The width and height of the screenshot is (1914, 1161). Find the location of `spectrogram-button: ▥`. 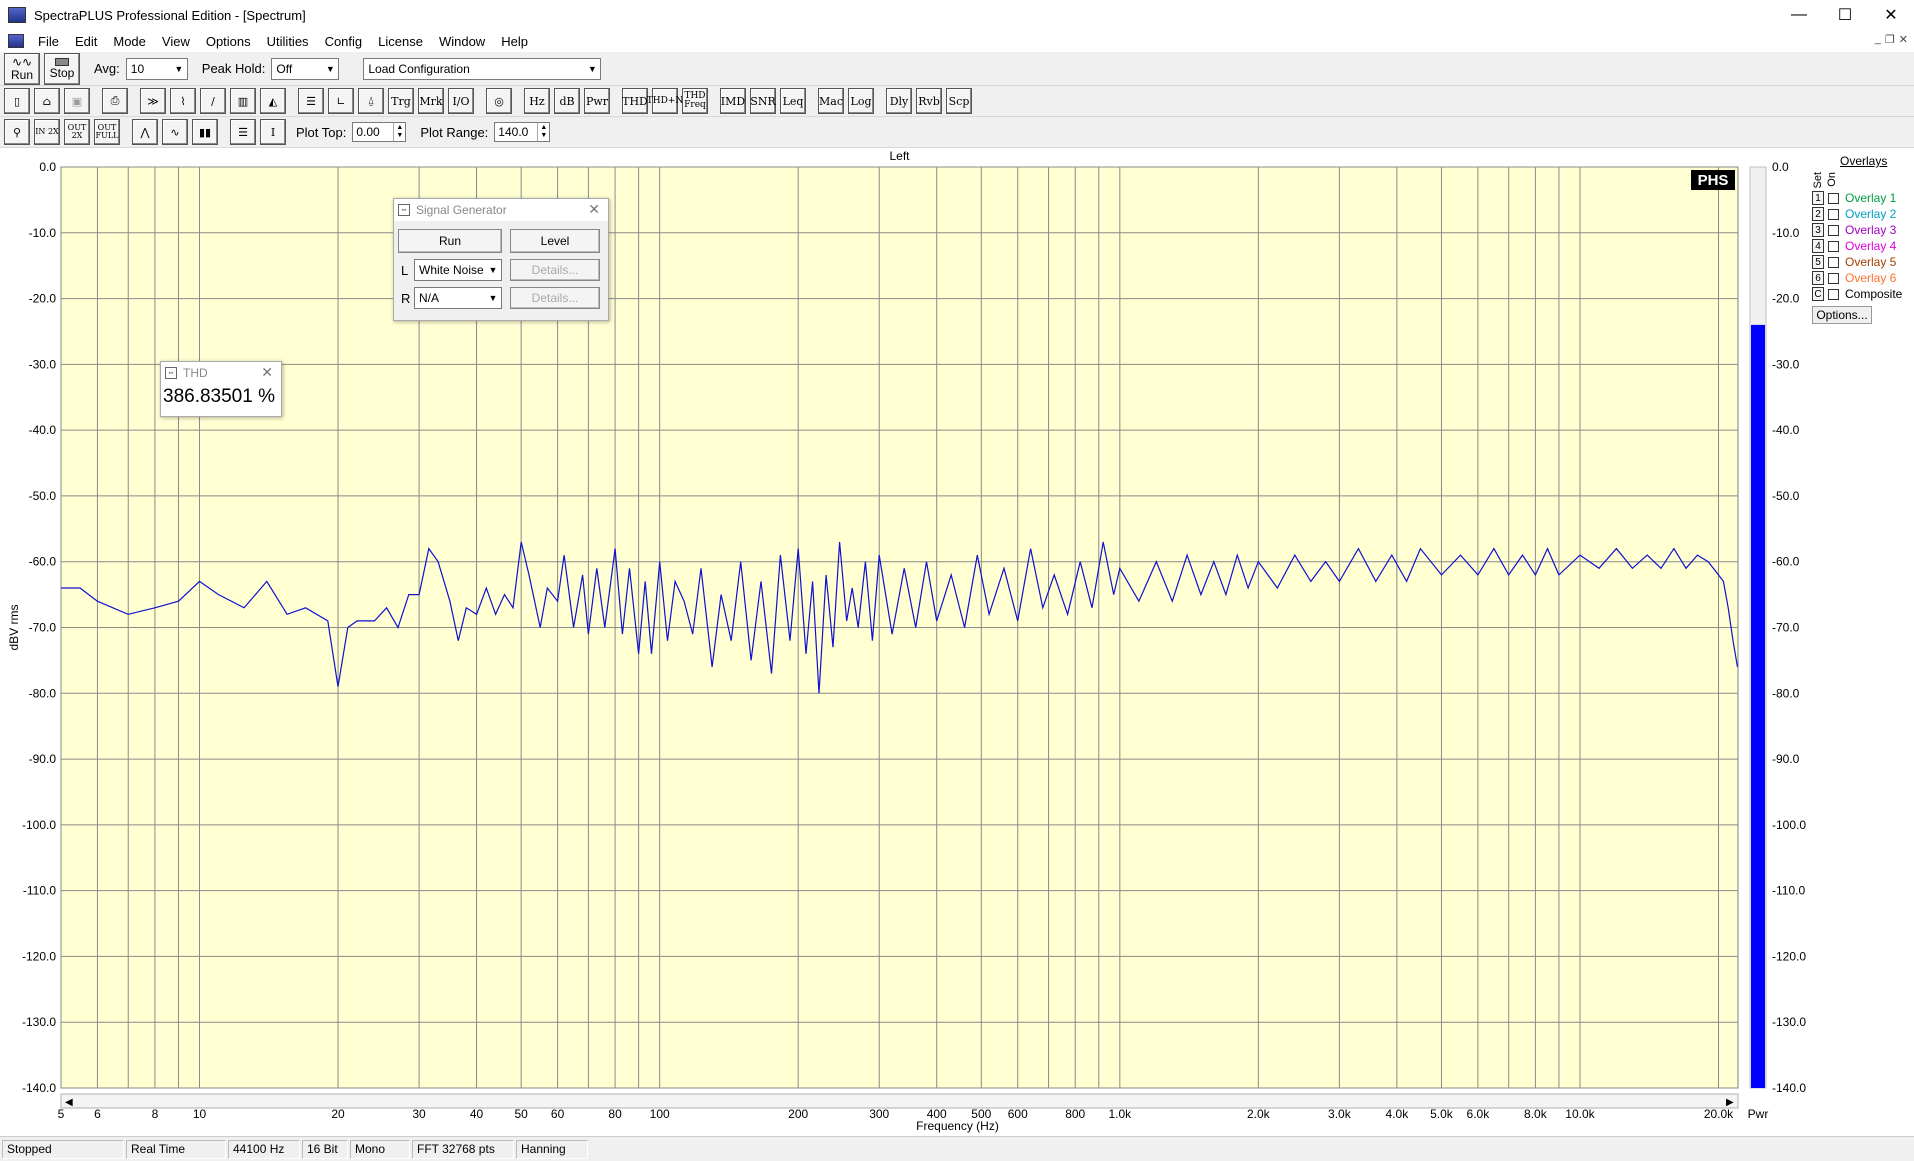

spectrogram-button: ▥ is located at coordinates (243, 101).